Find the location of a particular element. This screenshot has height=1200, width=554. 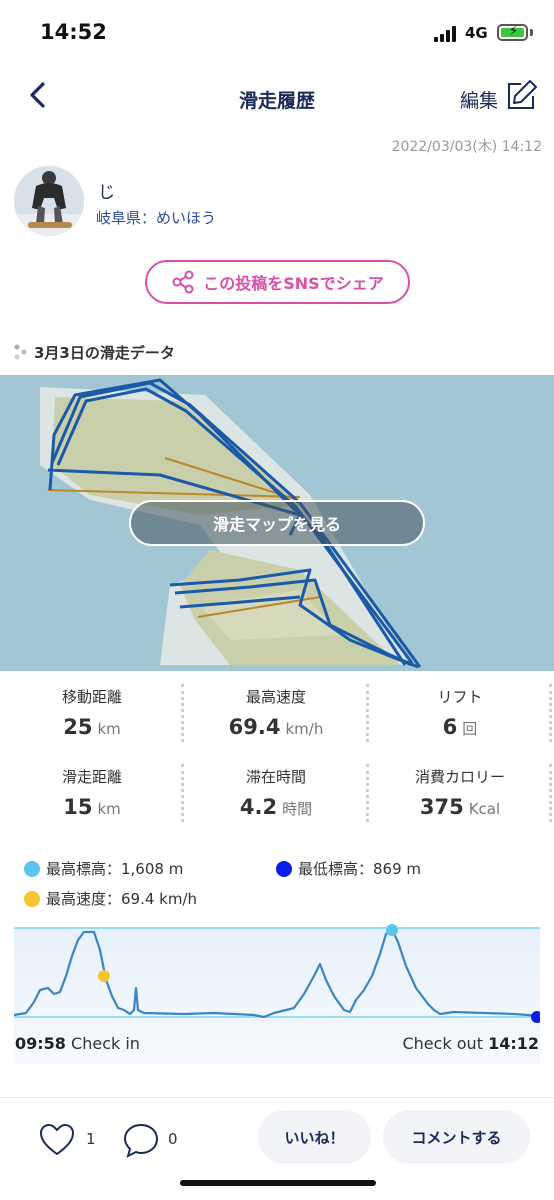

stat-lift: リフト 6回 is located at coordinates (460, 712).